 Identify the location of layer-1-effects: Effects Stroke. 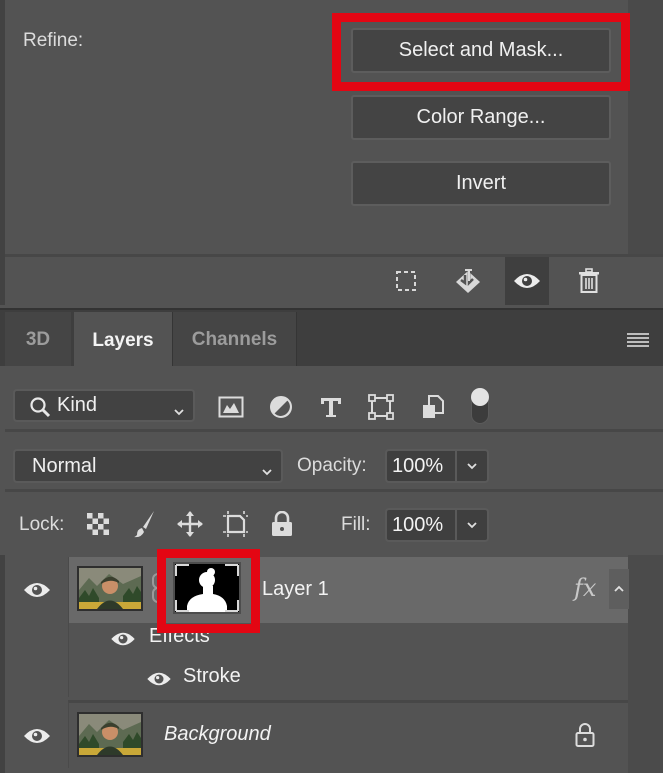
(348, 660).